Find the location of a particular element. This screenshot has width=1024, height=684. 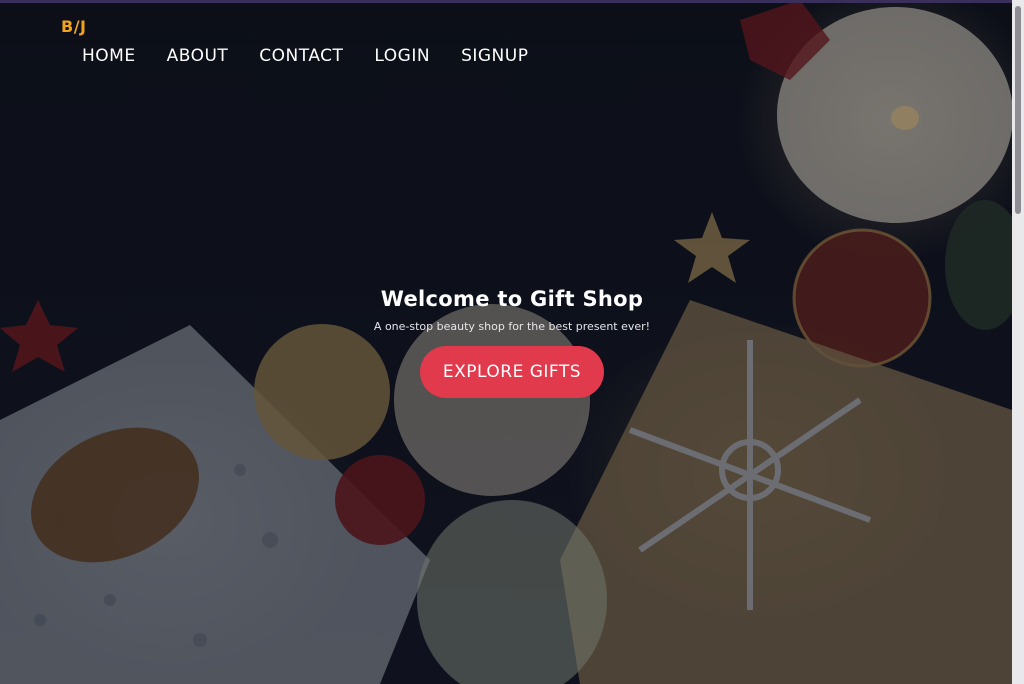

nav-item-about: ABOUT is located at coordinates (198, 56).